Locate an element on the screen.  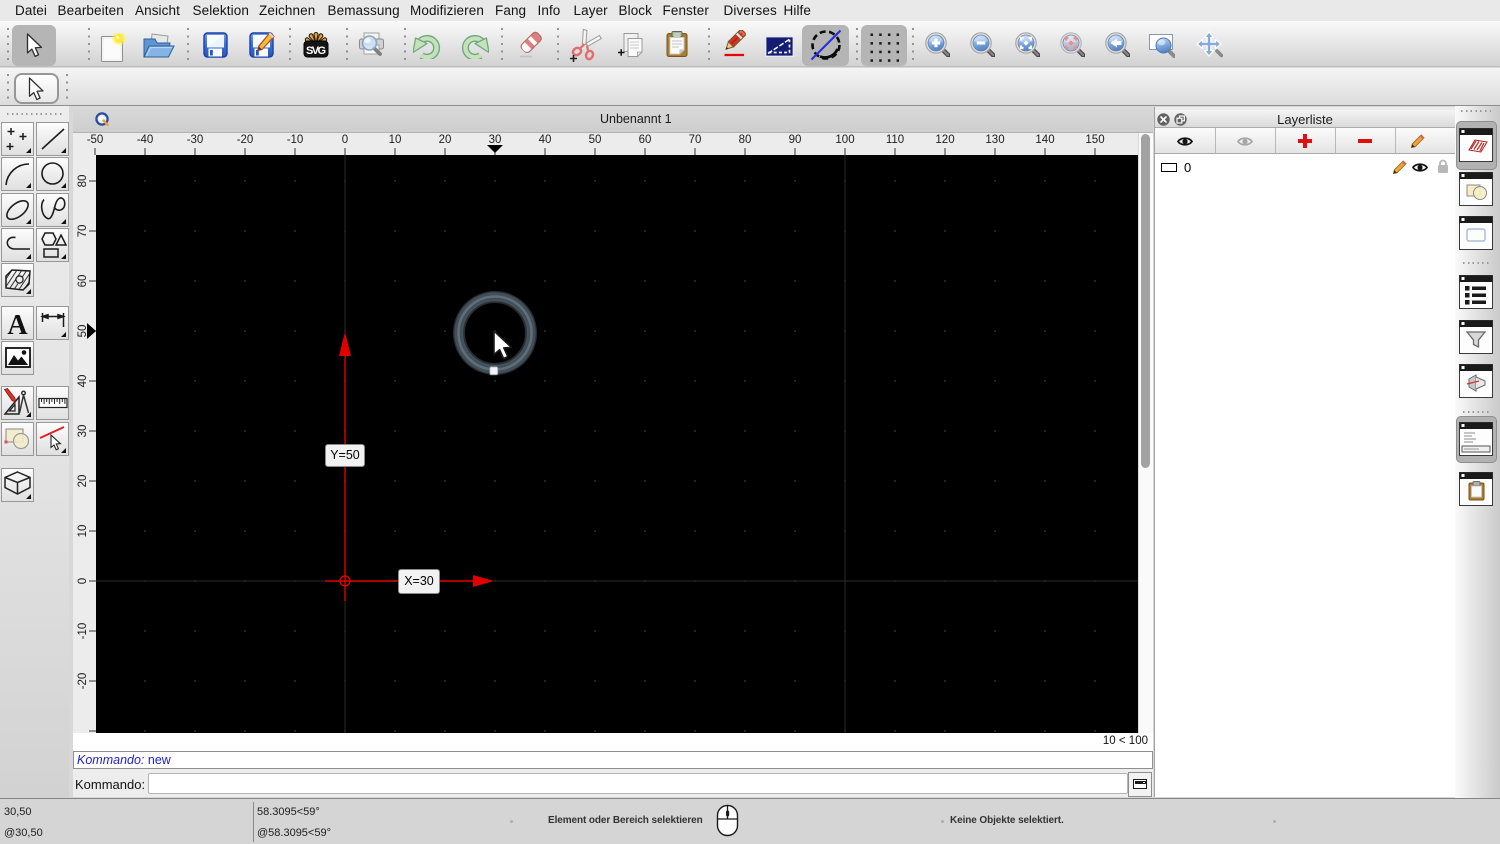
svg-text: A is located at coordinates (17, 324).